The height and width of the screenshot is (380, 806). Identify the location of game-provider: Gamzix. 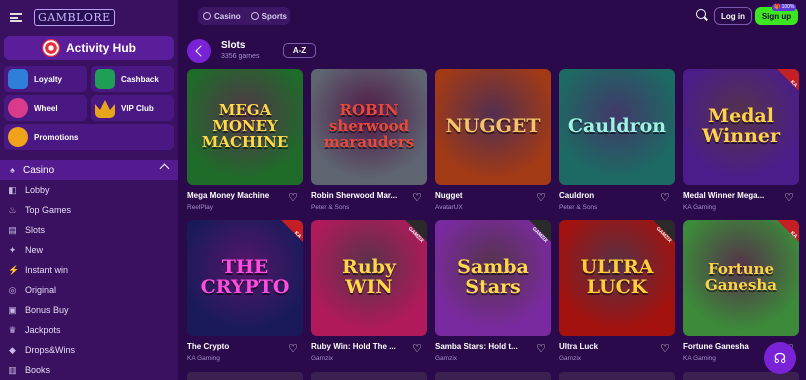
(570, 358).